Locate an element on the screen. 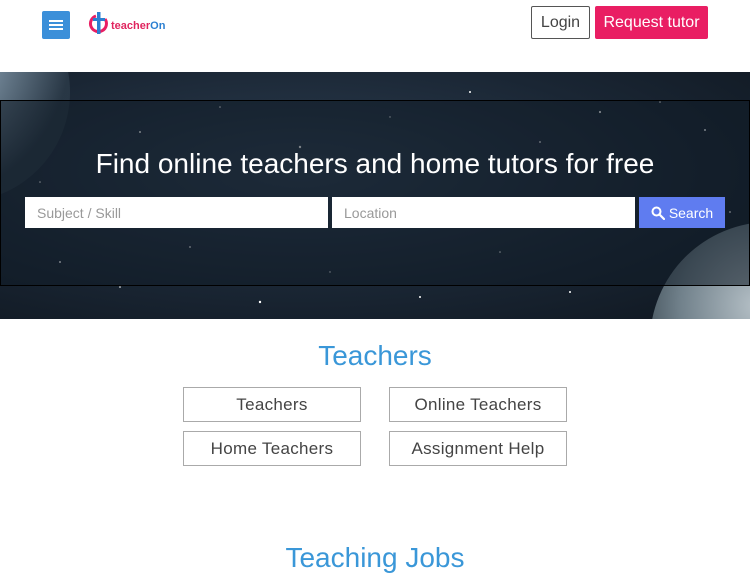 This screenshot has width=750, height=574. logo-text-main: teacher is located at coordinates (131, 26).